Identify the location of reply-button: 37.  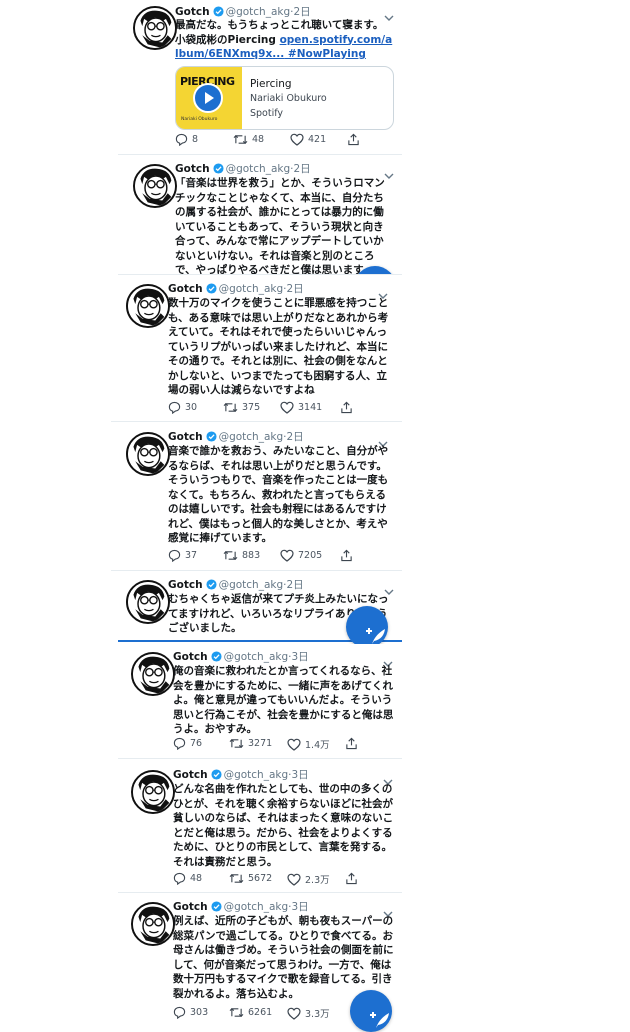
(182, 555).